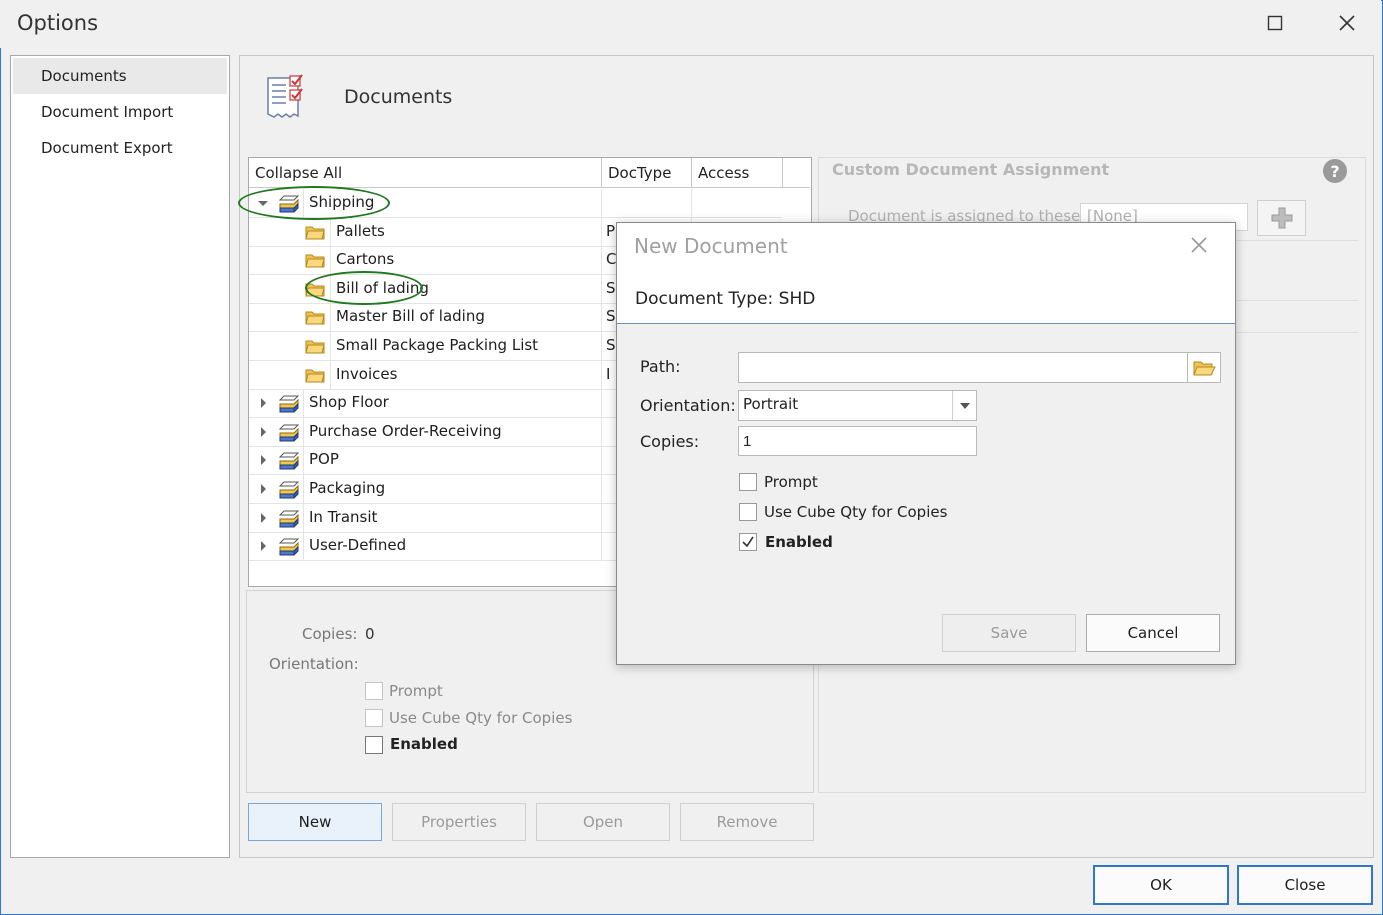  Describe the element at coordinates (1305, 885) in the screenshot. I see `close-button: Close` at that location.